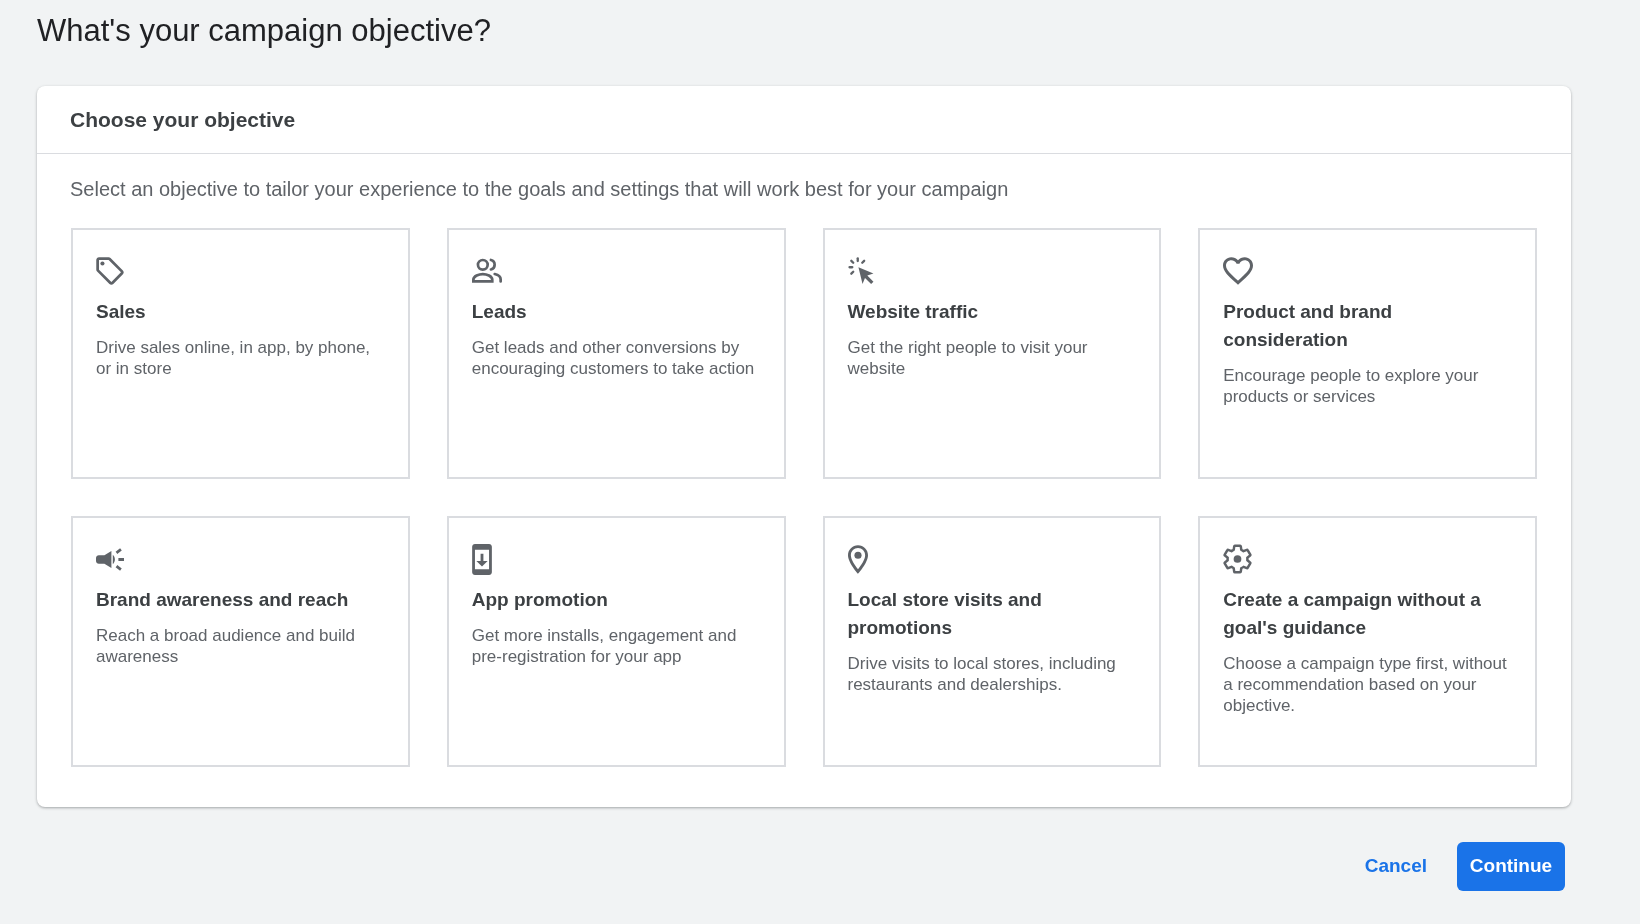  I want to click on objective-description: Encourage people to explore your products or services, so click(1351, 386).